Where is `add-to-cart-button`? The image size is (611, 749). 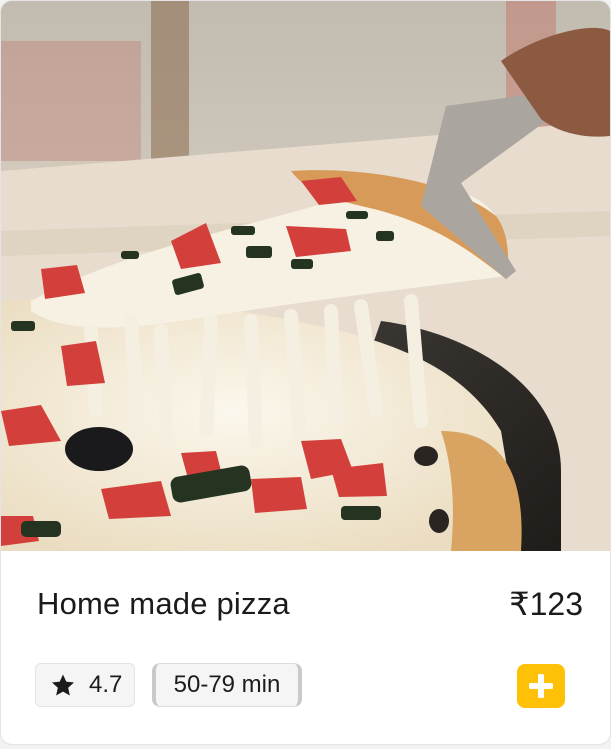 add-to-cart-button is located at coordinates (541, 686).